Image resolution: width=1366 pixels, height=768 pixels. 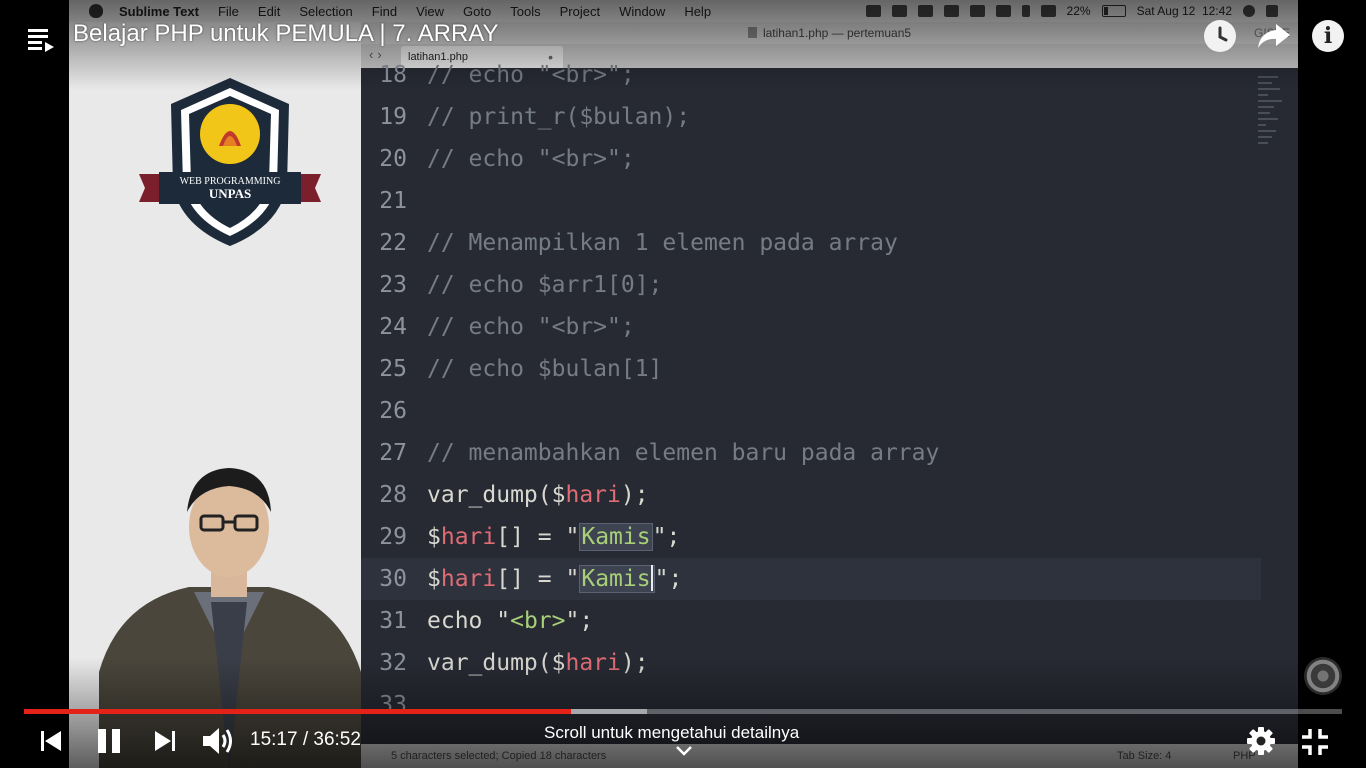 What do you see at coordinates (286, 34) in the screenshot?
I see `video-title: Belajar PHP untuk PEMULA | 7. ARRAY` at bounding box center [286, 34].